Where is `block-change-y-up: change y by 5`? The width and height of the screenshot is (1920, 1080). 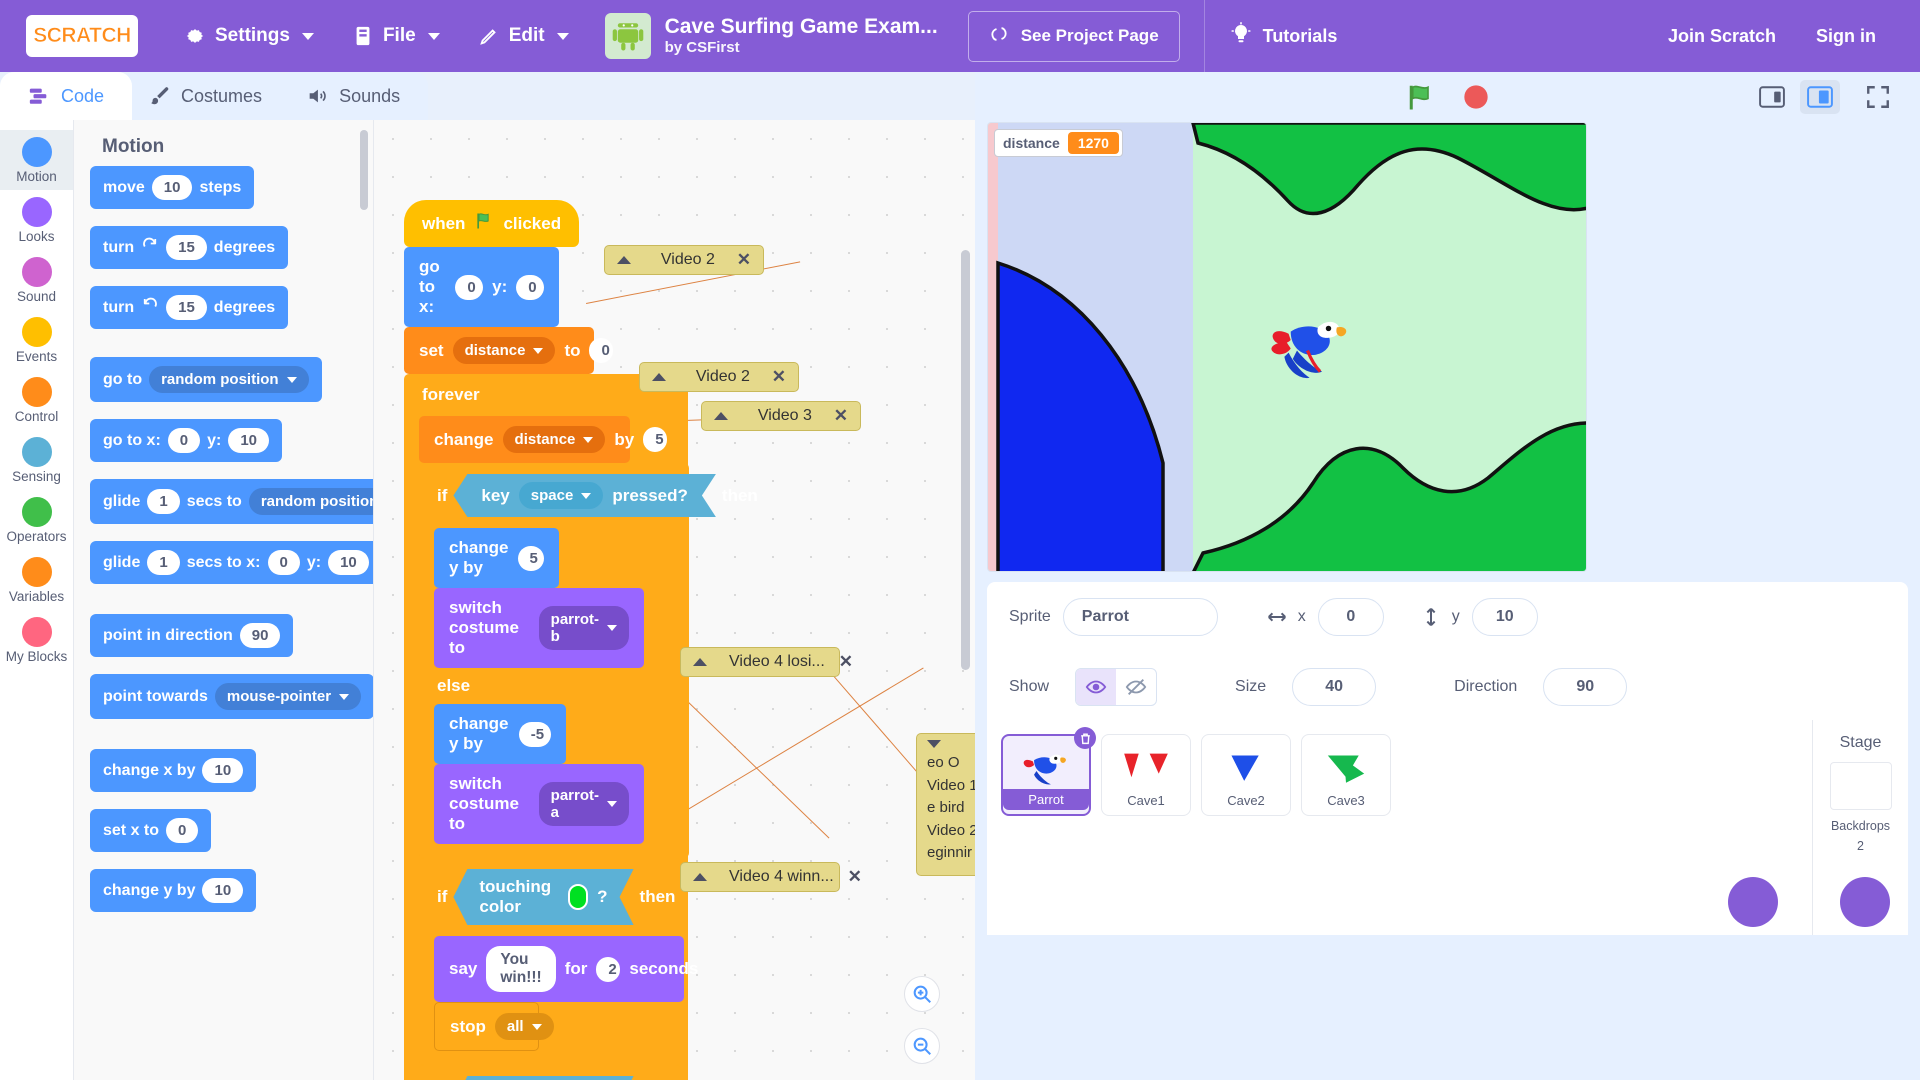 block-change-y-up: change y by 5 is located at coordinates (496, 558).